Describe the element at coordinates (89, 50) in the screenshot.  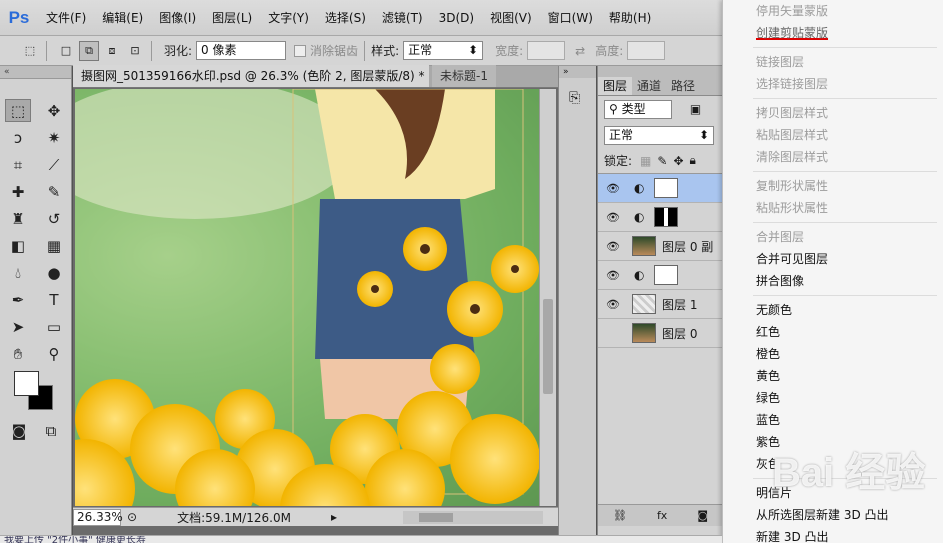
I see `add-selection-icon: ⧉` at that location.